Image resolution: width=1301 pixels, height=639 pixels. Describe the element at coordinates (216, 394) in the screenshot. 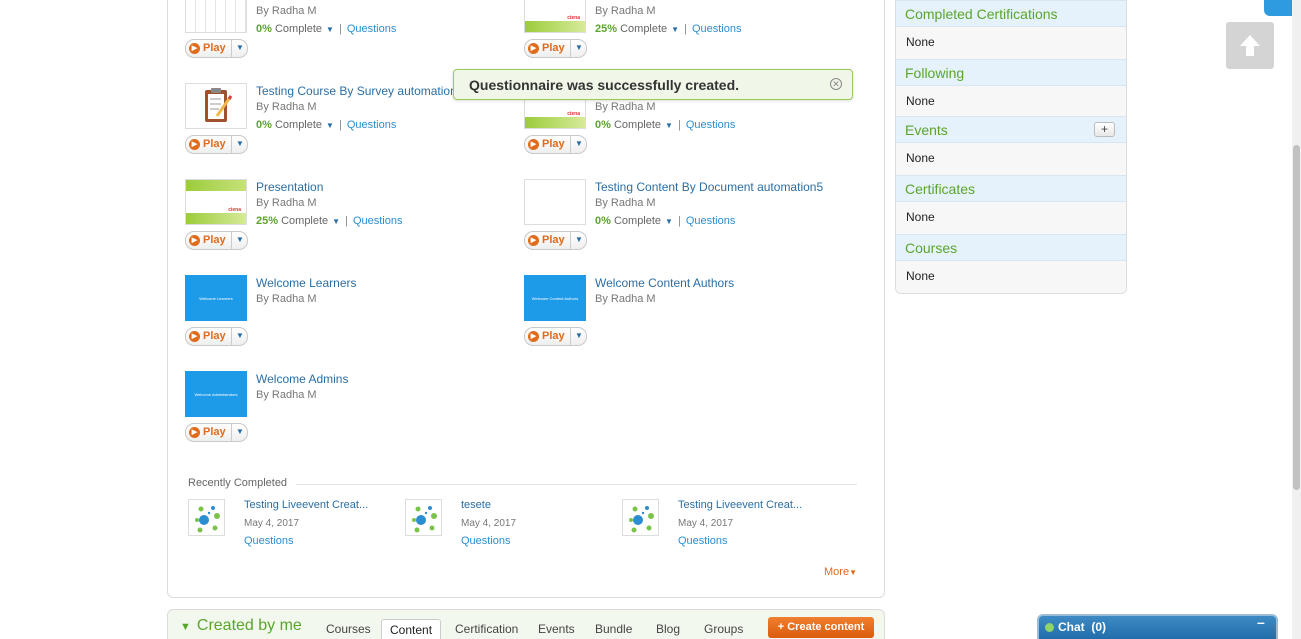

I see `content-thumbnail: Welcome Administrators` at that location.